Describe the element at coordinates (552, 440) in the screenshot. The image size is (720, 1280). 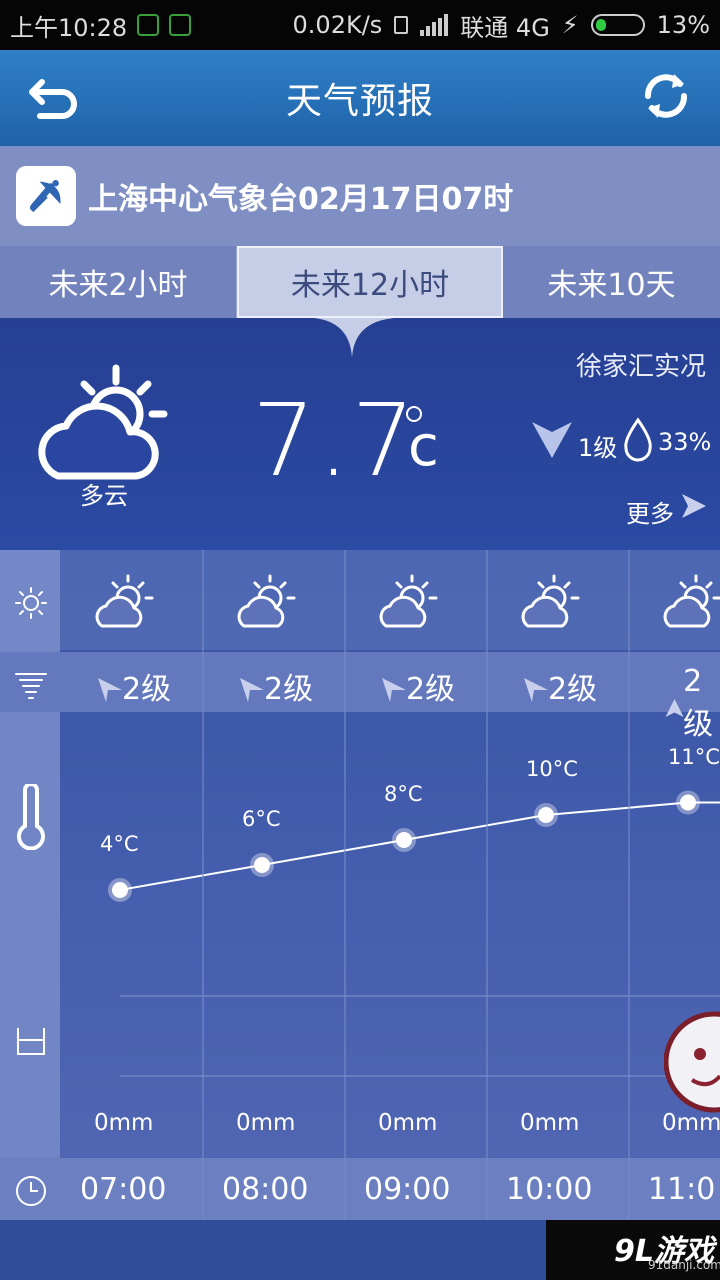
I see `wind-direction-icon` at that location.